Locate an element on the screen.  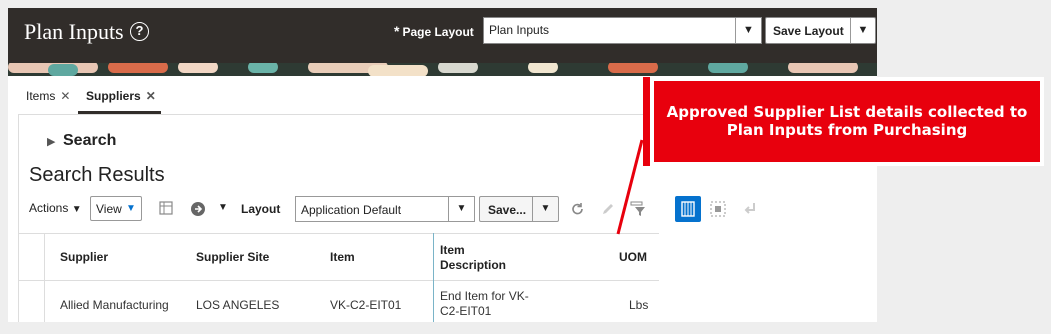
page-layout-label-text: Page Layout is located at coordinates (438, 32).